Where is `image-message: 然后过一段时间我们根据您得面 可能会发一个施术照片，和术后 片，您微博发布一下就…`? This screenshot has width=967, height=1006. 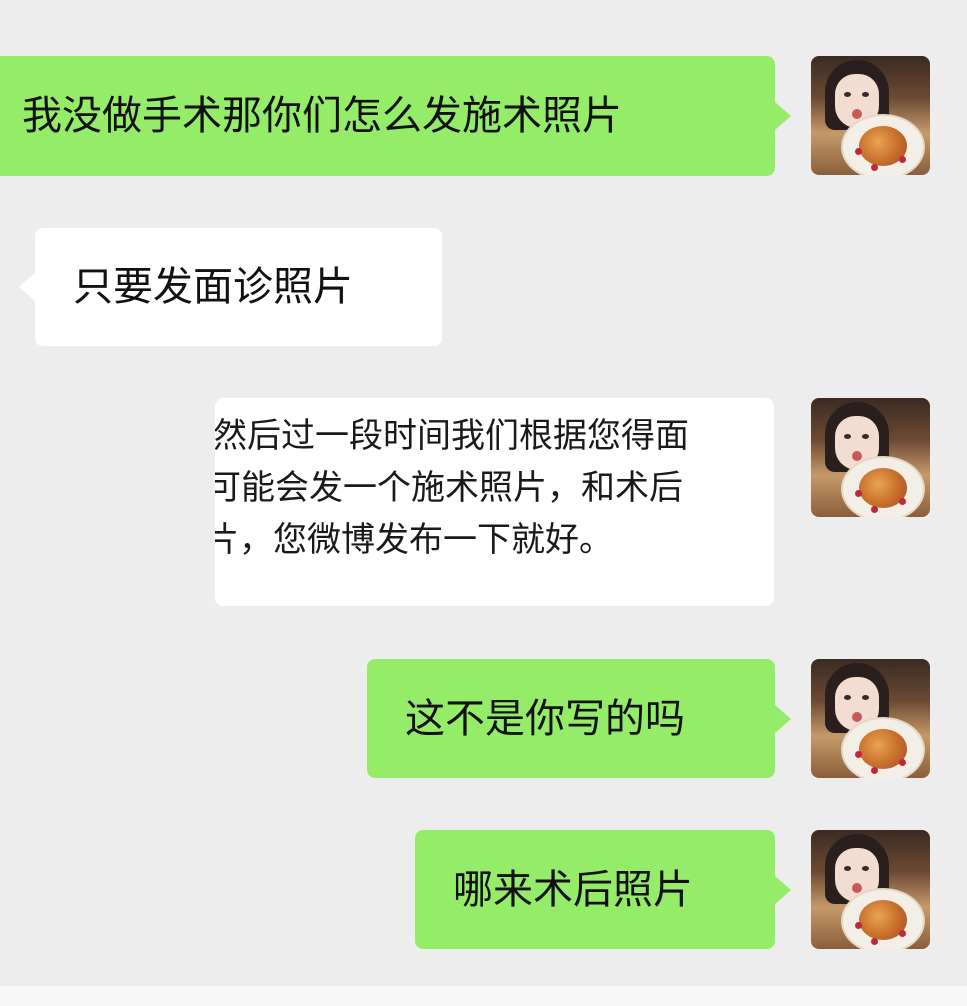
image-message: 然后过一段时间我们根据您得面 可能会发一个施术照片，和术后 片，您微博发布一下就… is located at coordinates (494, 502).